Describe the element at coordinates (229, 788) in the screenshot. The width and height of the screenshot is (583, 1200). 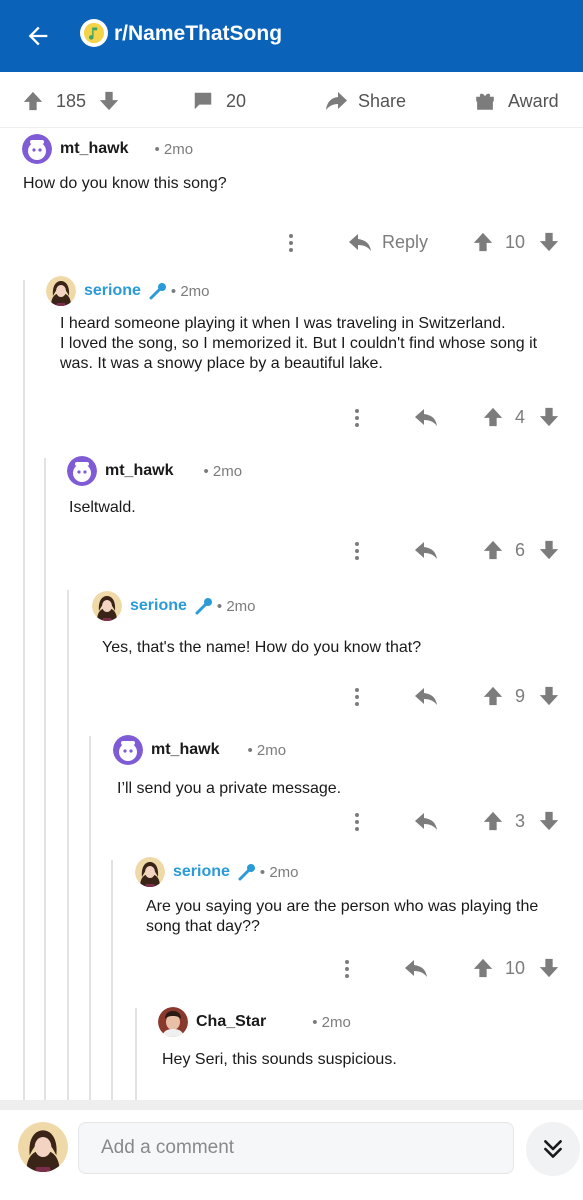
I see `comment-body: I’ll send you a private message.` at that location.